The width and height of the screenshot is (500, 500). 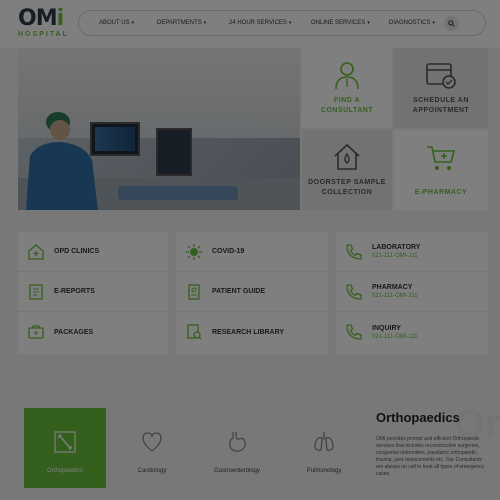 What do you see at coordinates (441, 76) in the screenshot?
I see `calendar-check-icon` at bounding box center [441, 76].